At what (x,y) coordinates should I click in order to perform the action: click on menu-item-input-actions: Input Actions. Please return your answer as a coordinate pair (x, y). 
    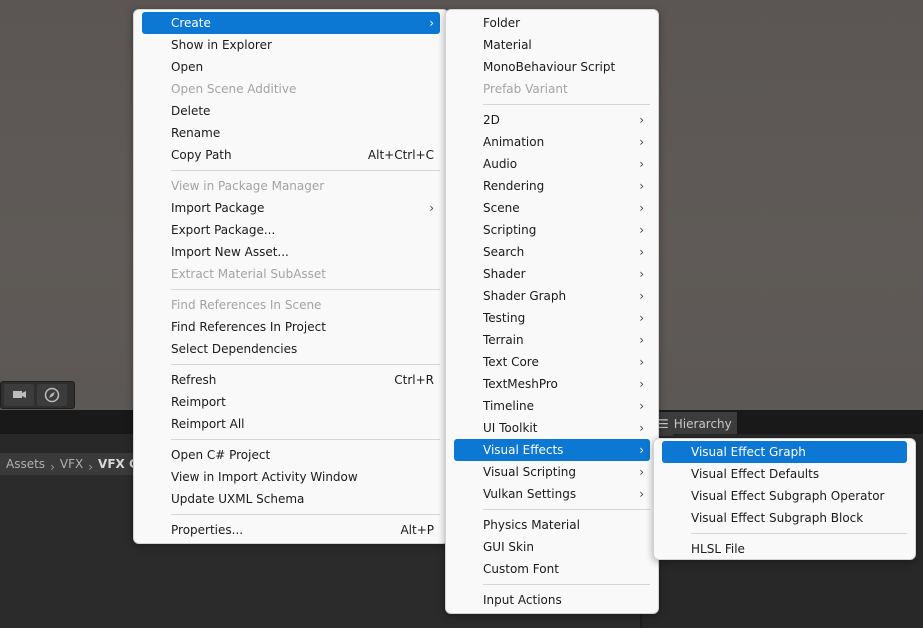
    Looking at the image, I should click on (552, 600).